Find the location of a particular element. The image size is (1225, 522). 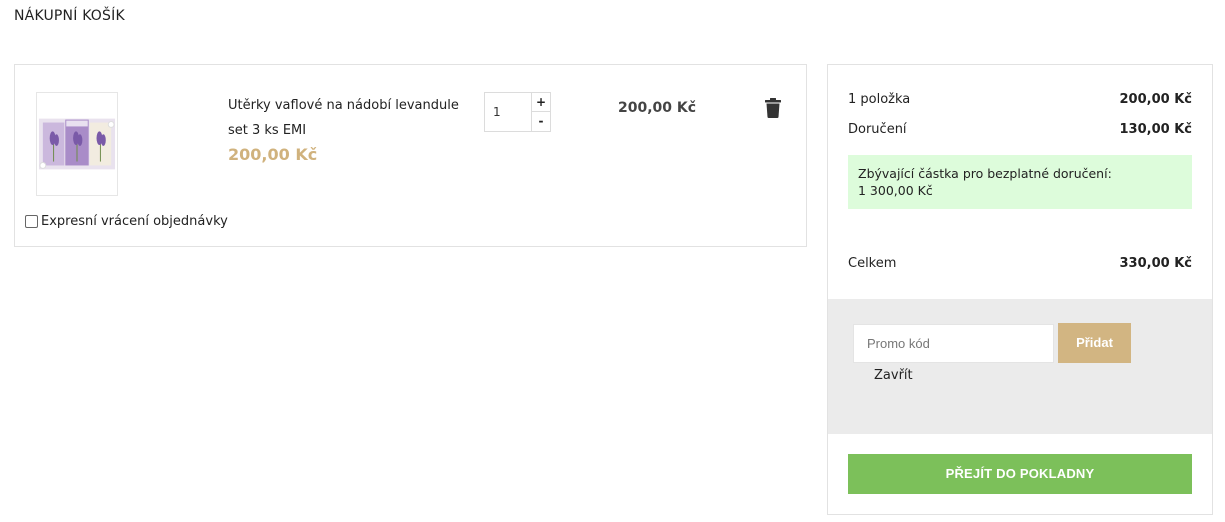

promo-add-button: Přidat is located at coordinates (1094, 343).